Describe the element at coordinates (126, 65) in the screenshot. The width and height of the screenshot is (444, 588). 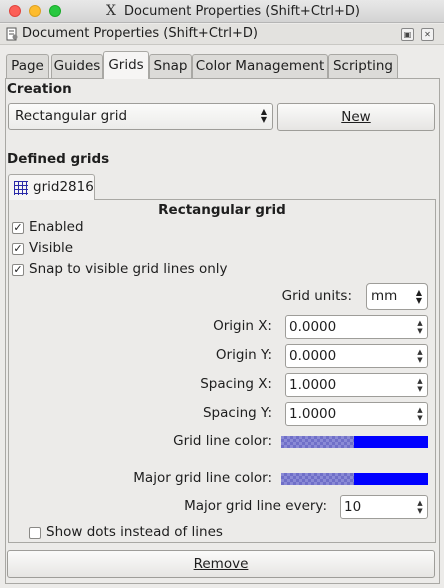
I see `tab-grids: Grids` at that location.